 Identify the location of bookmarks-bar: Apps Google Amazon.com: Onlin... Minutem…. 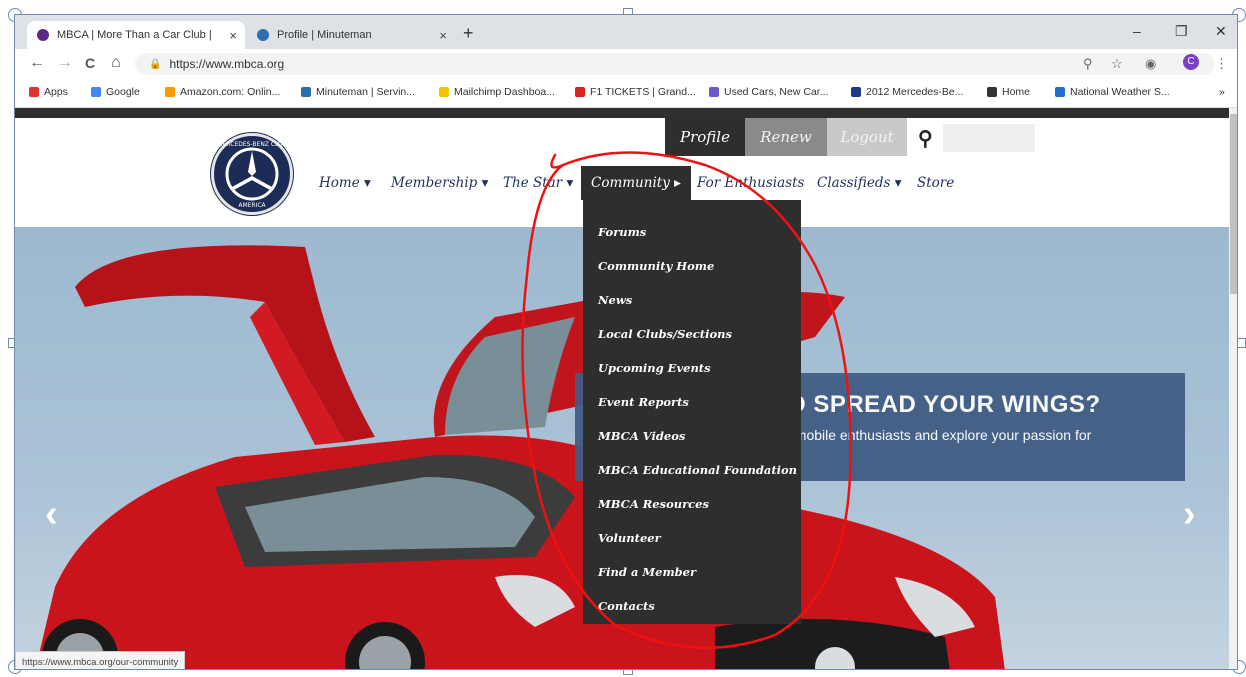
(626, 93).